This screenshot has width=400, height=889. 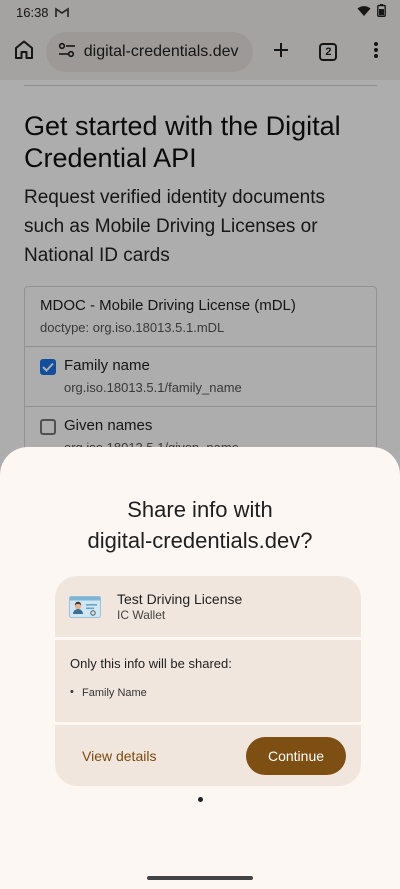 What do you see at coordinates (208, 755) in the screenshot?
I see `sheet-actions: View details Continue` at bounding box center [208, 755].